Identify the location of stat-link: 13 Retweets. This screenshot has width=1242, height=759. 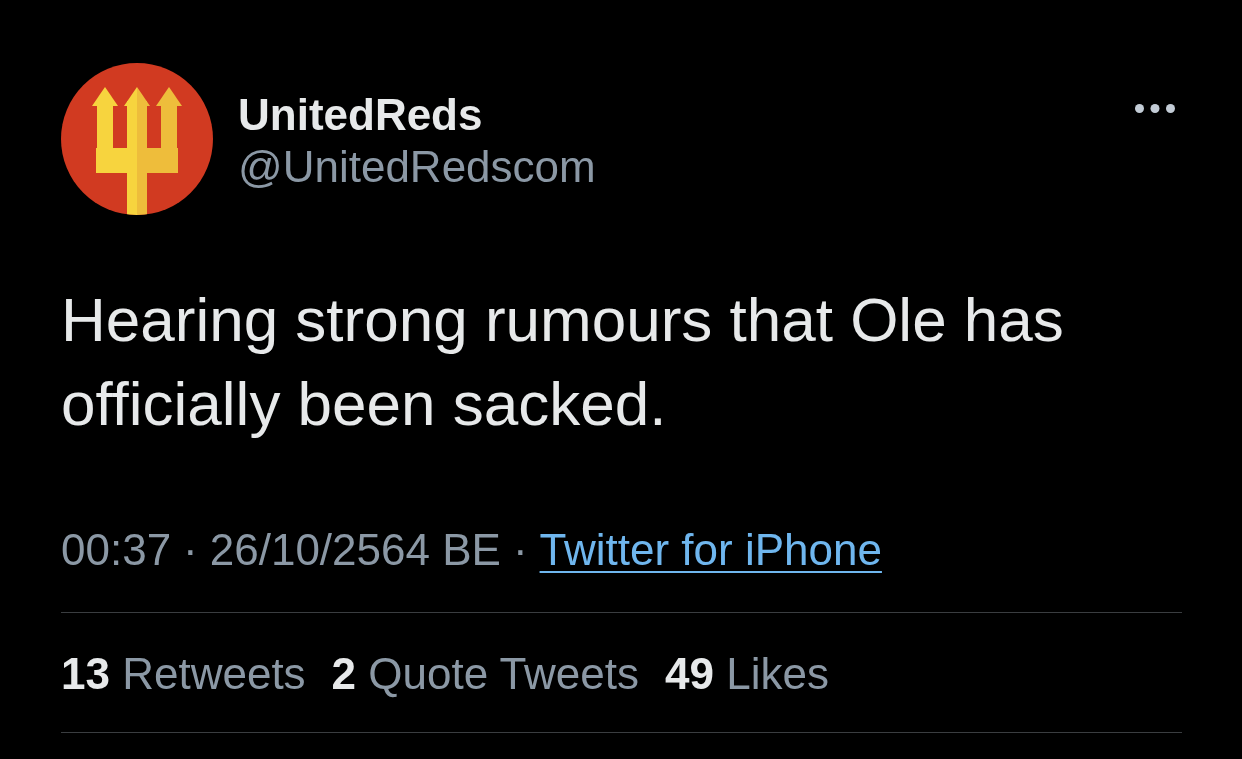
(183, 674).